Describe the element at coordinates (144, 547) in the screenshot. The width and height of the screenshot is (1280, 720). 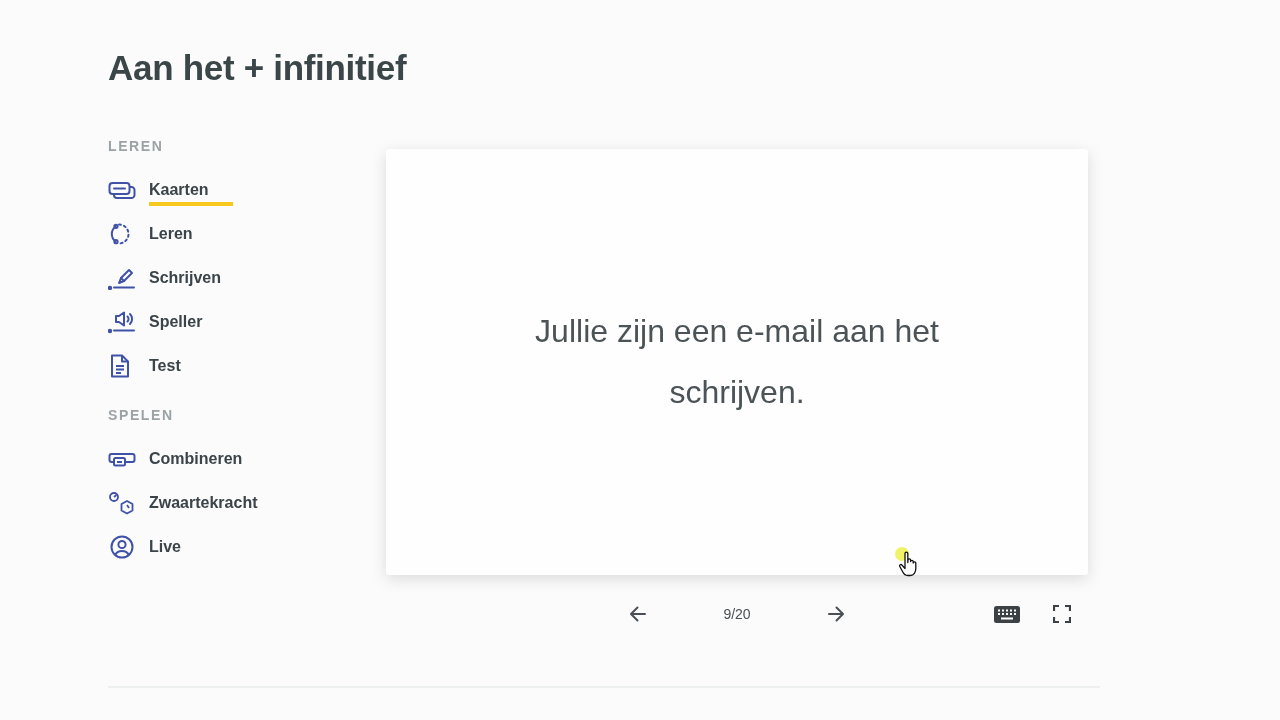
I see `sidebar-item: Live` at that location.